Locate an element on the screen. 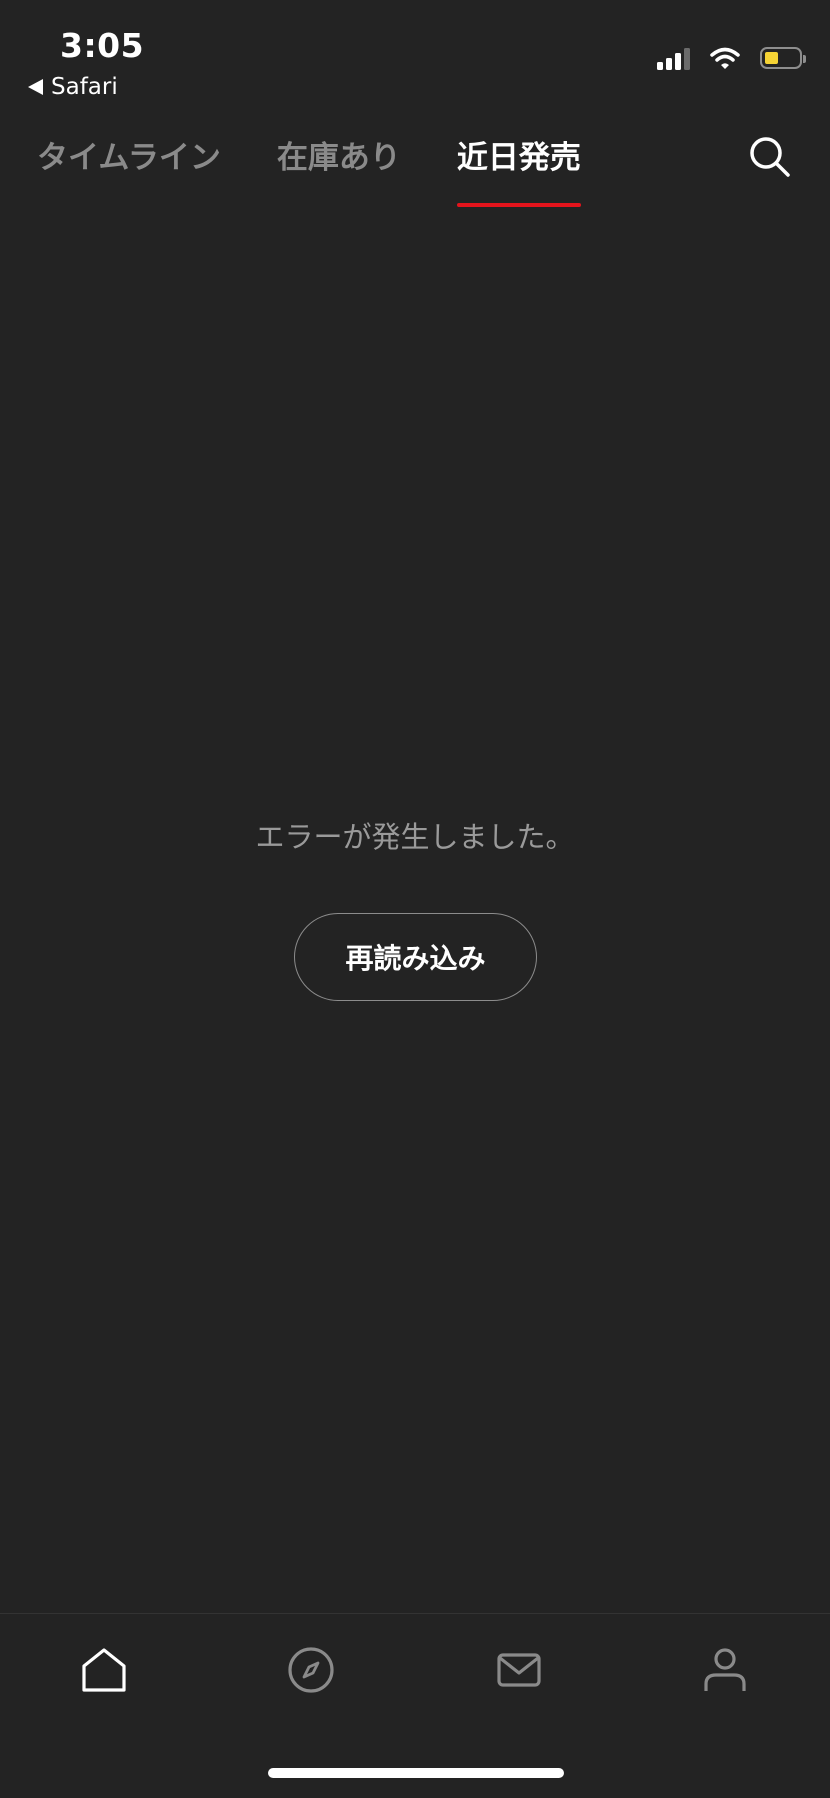  back-to-safari-link: Safari is located at coordinates (73, 87).